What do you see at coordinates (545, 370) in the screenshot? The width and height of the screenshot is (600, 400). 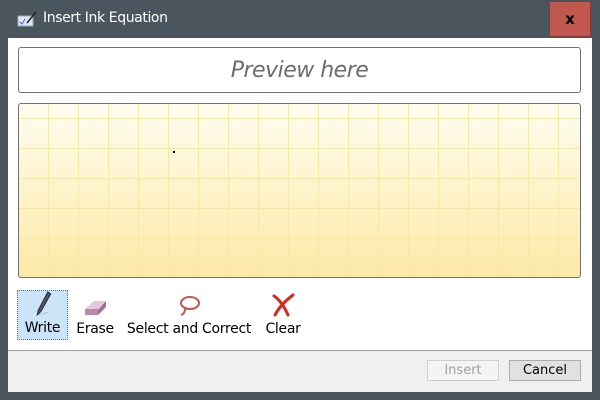 I see `cancel-button: Cancel` at bounding box center [545, 370].